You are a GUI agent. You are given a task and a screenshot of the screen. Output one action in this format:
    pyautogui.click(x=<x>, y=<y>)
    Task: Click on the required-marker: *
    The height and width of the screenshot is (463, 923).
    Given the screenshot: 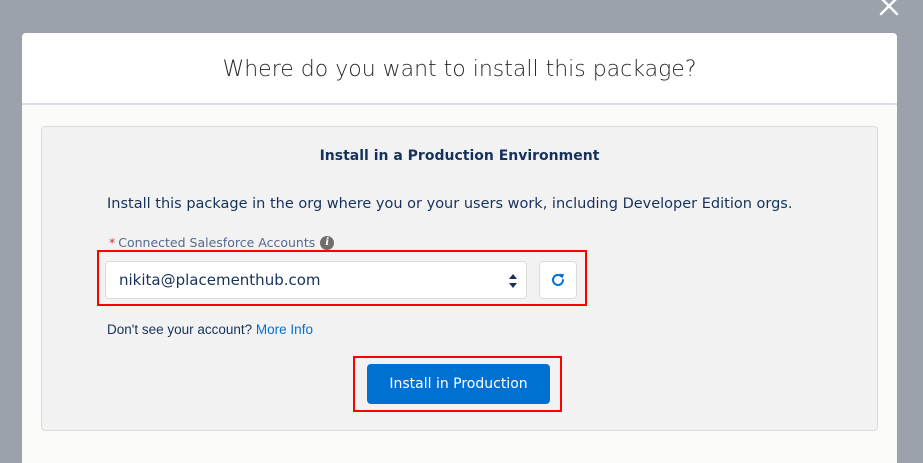 What is the action you would take?
    pyautogui.click(x=112, y=242)
    